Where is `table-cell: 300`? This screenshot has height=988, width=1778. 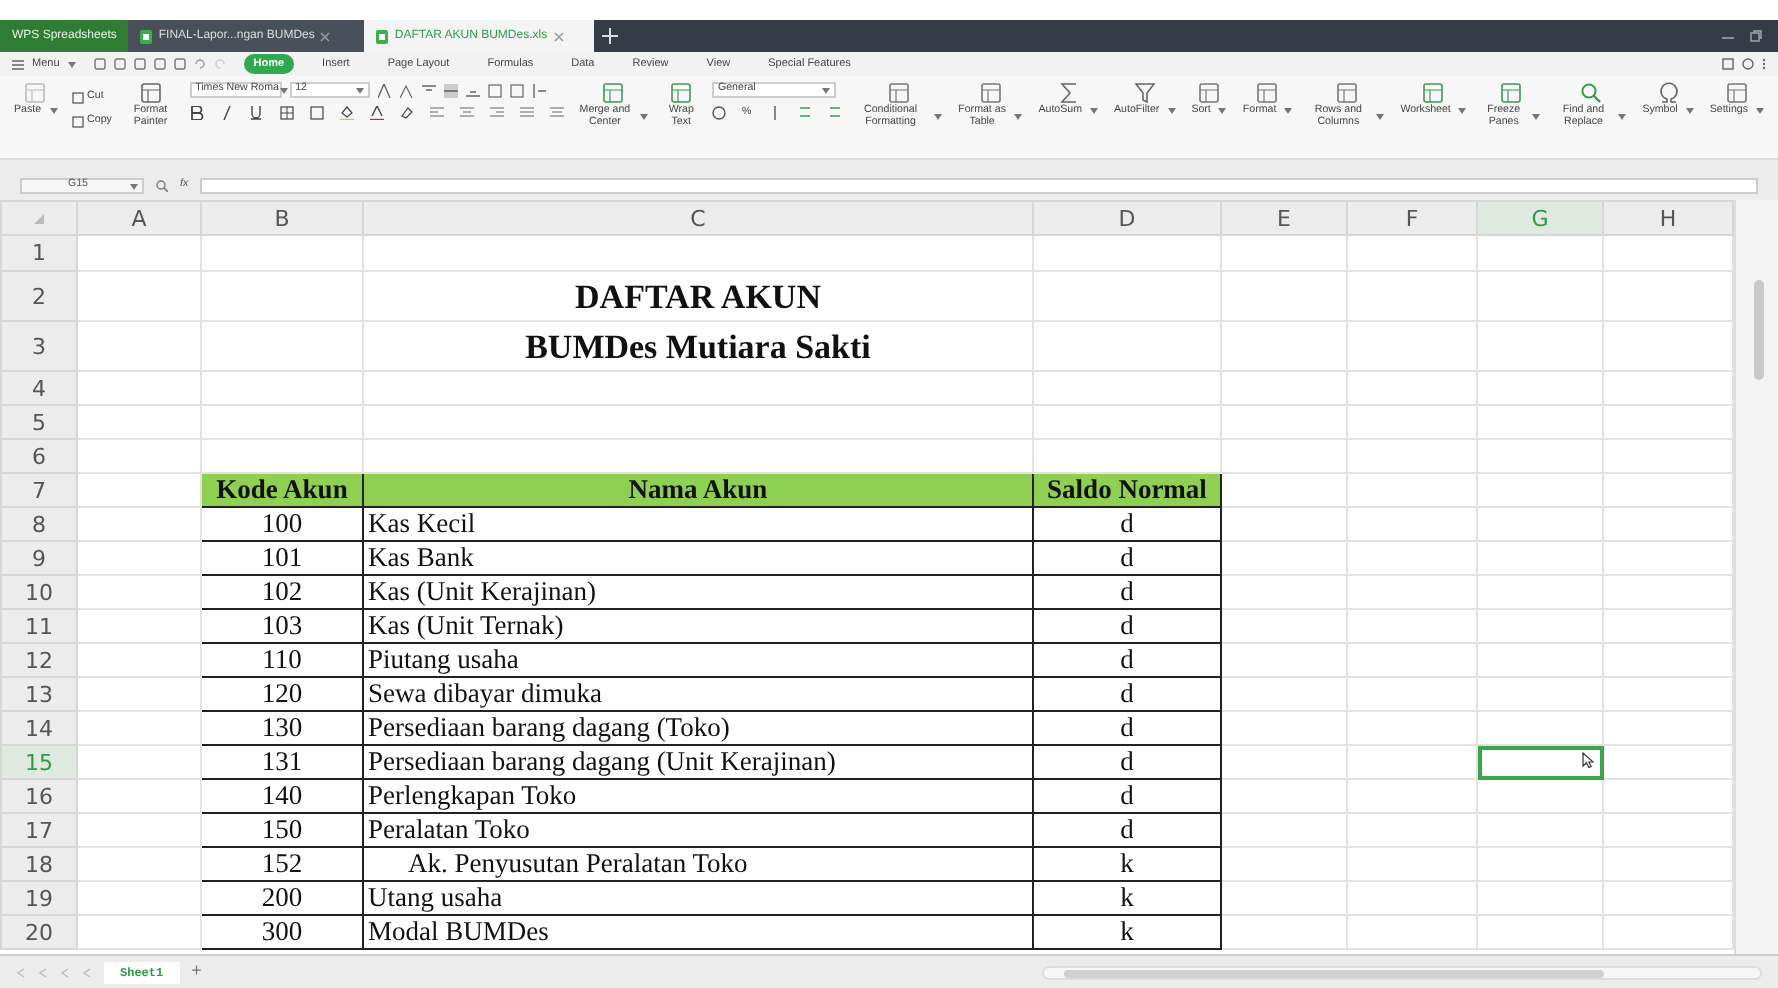
table-cell: 300 is located at coordinates (282, 931).